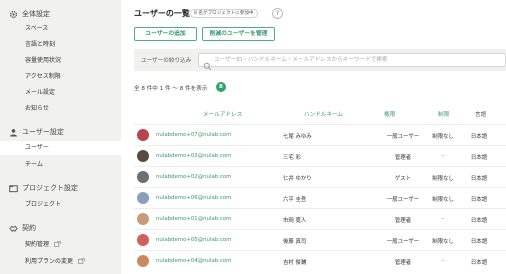  Describe the element at coordinates (297, 179) in the screenshot. I see `handle-cell: 仁井 ゆかり` at that location.